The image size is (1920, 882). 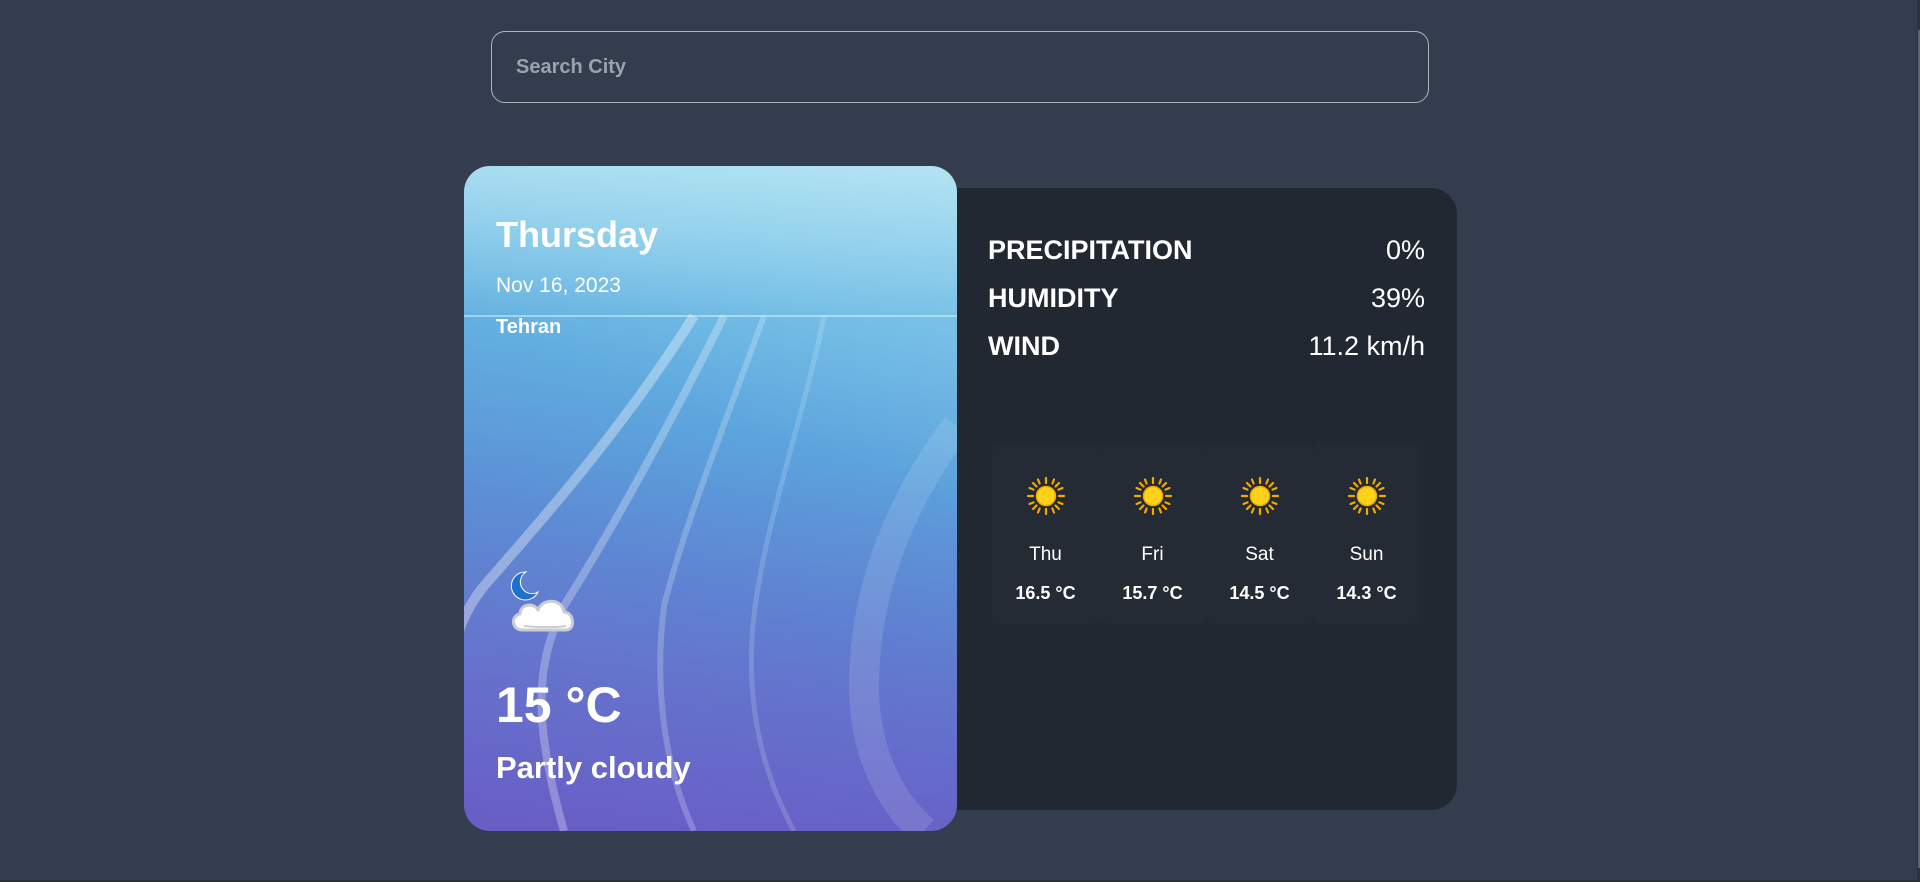 I want to click on precipitation-value: 0%, so click(x=1405, y=250).